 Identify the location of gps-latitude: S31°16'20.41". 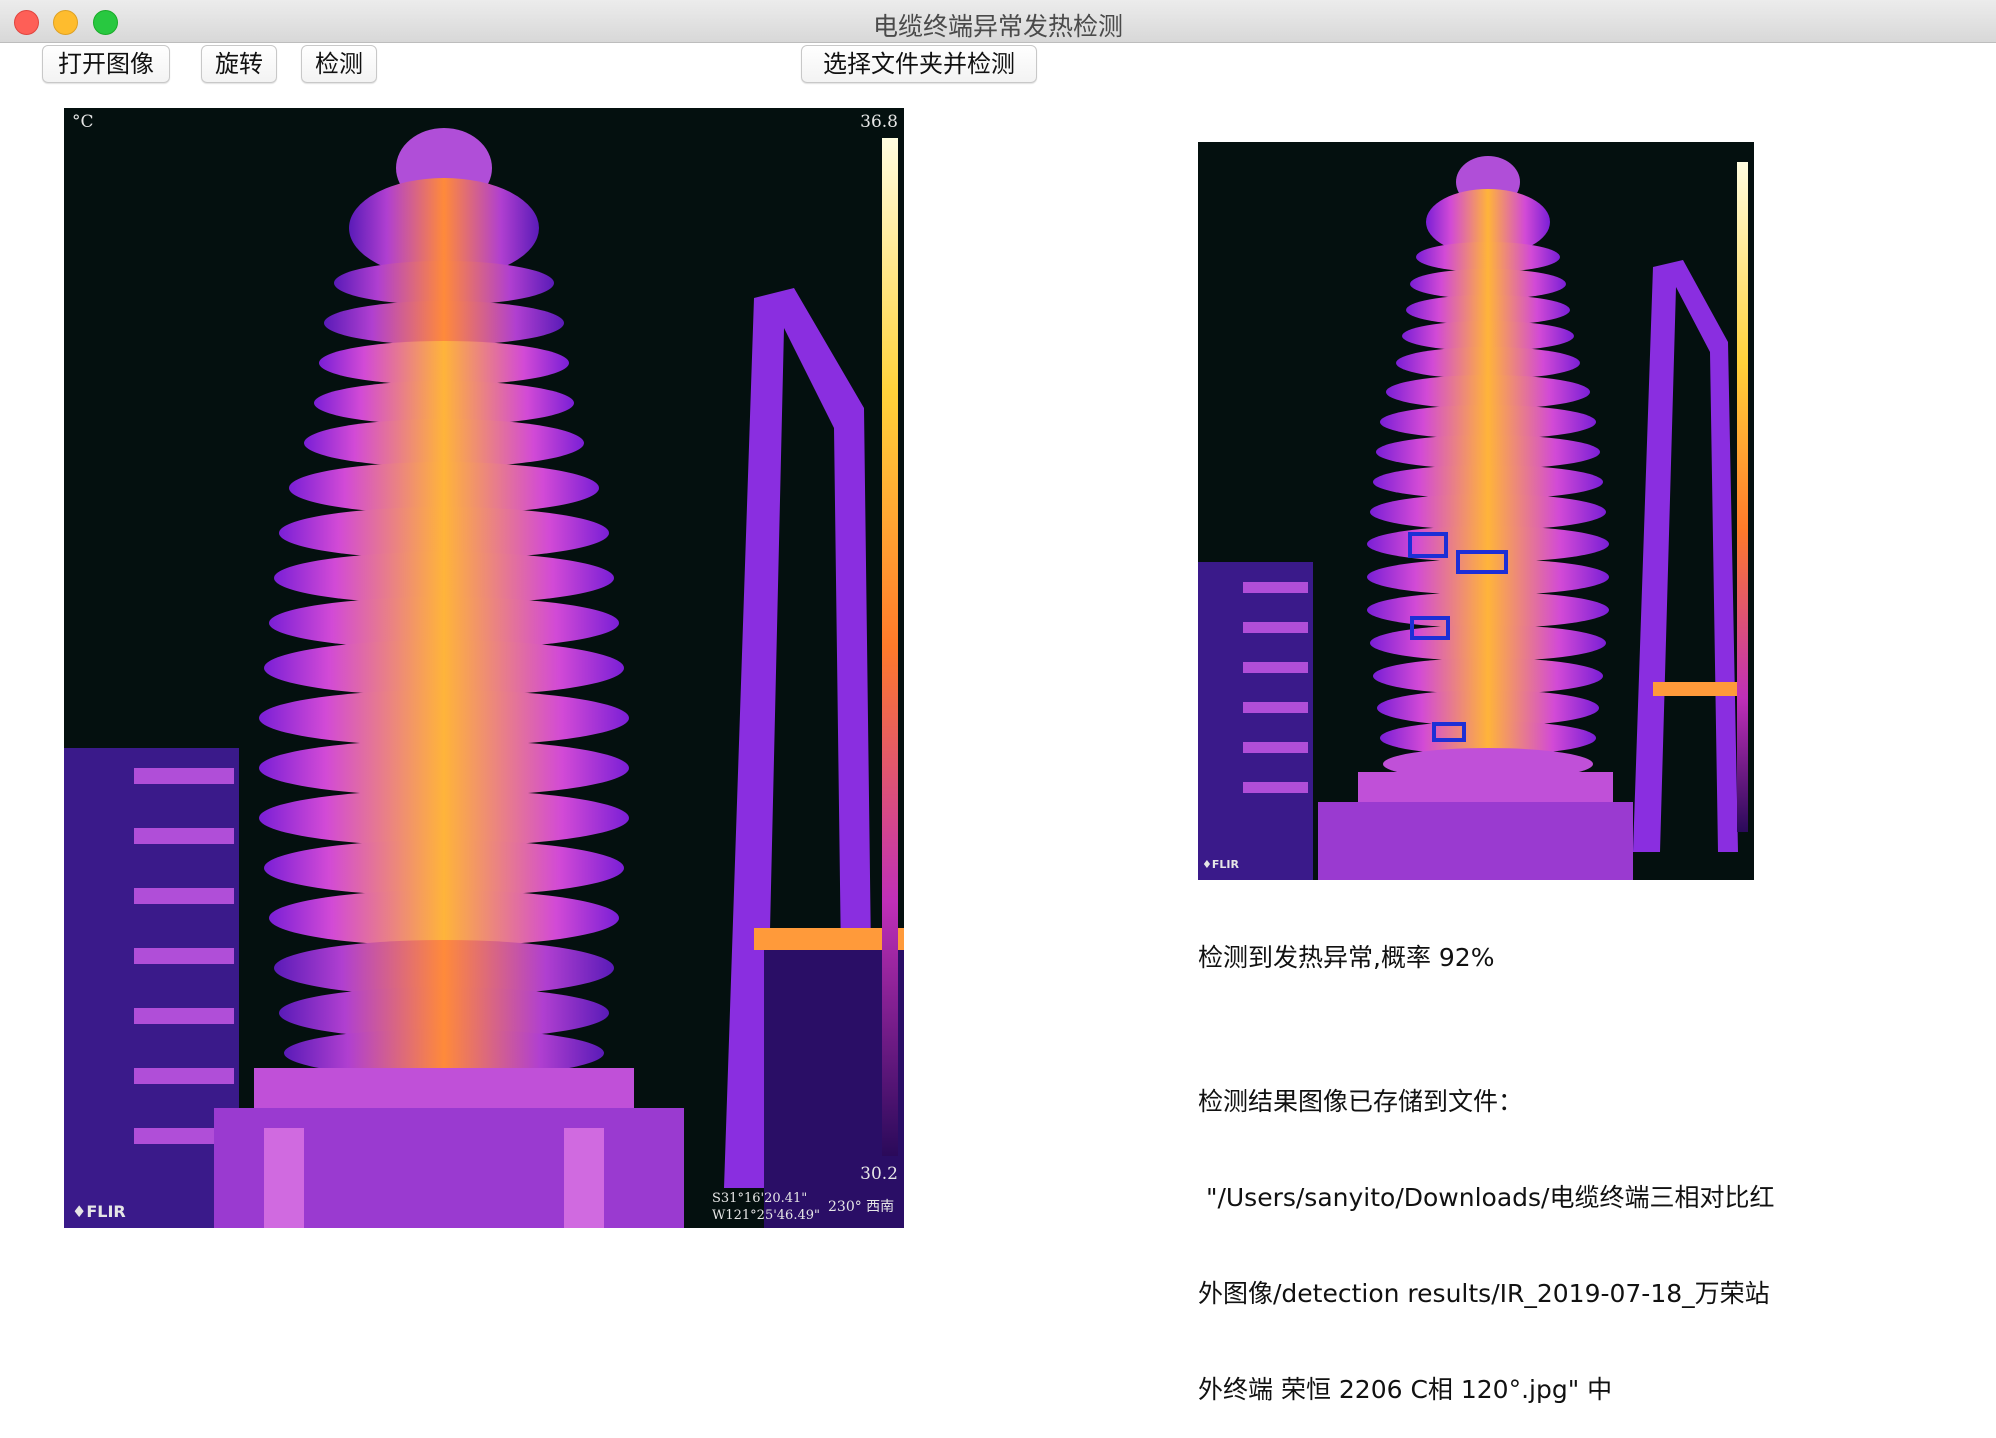
(760, 1198).